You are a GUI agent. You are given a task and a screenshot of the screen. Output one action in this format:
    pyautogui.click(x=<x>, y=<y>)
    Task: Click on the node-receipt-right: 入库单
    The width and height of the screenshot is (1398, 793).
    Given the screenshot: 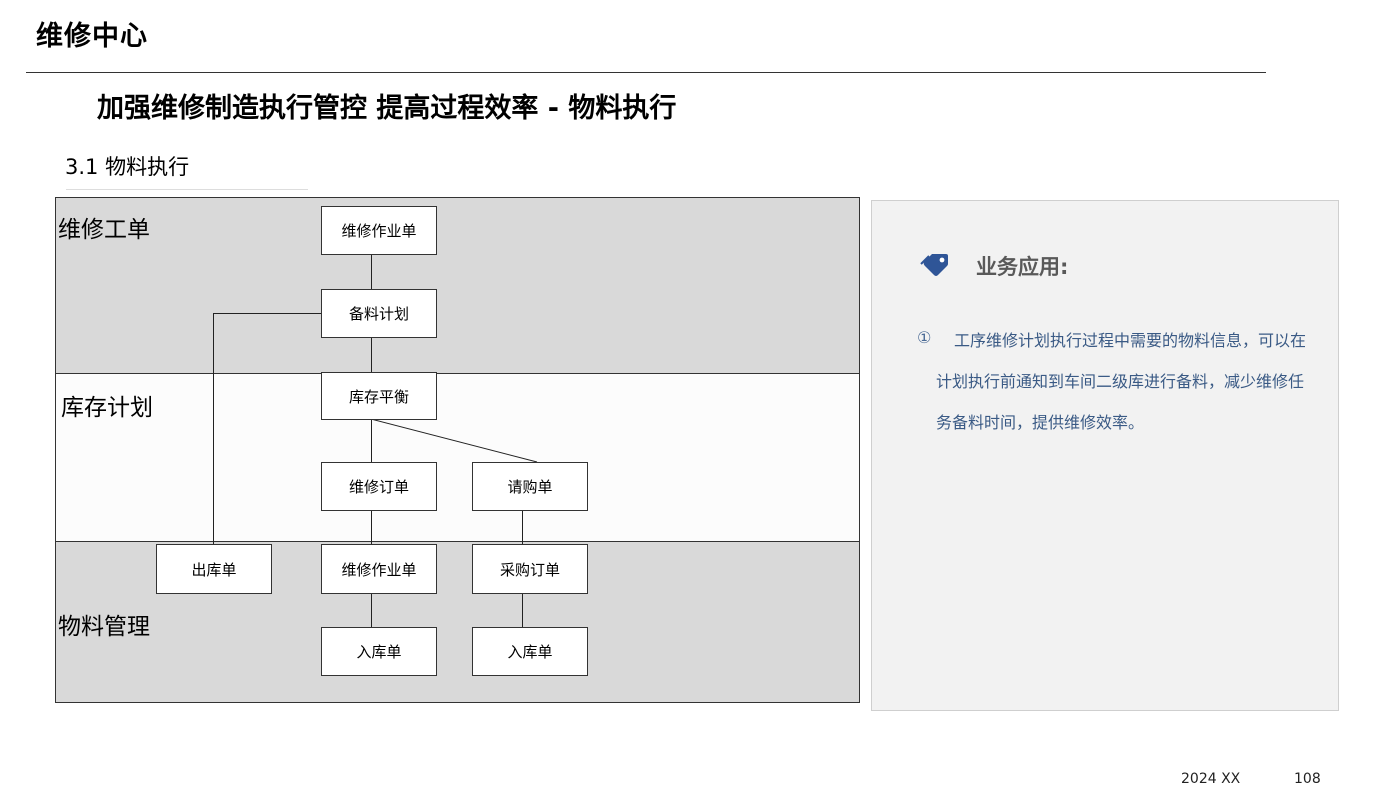 What is the action you would take?
    pyautogui.click(x=530, y=651)
    